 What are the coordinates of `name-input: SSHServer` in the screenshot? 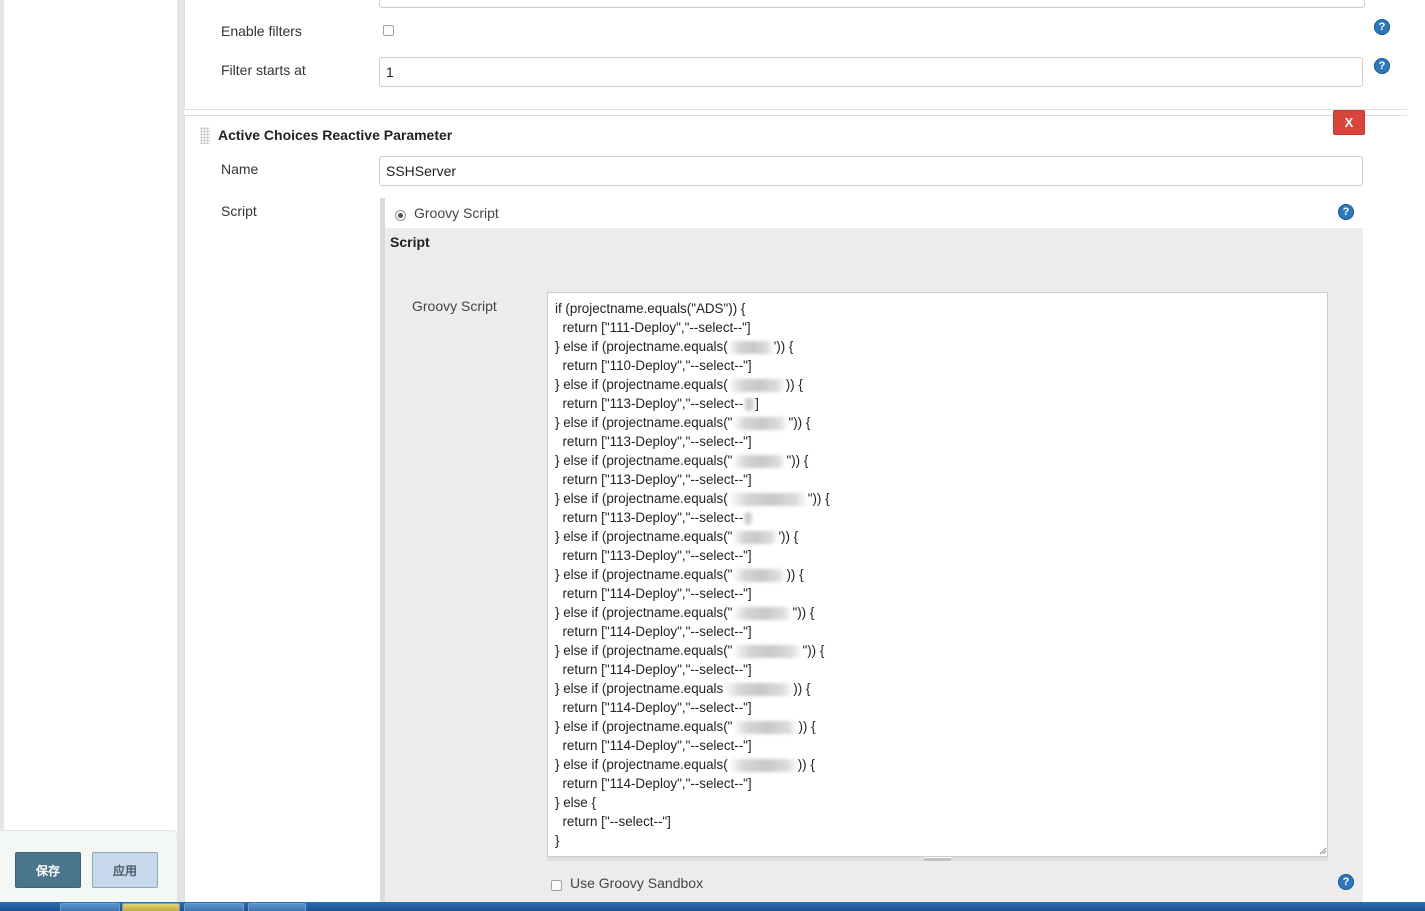 It's located at (871, 171).